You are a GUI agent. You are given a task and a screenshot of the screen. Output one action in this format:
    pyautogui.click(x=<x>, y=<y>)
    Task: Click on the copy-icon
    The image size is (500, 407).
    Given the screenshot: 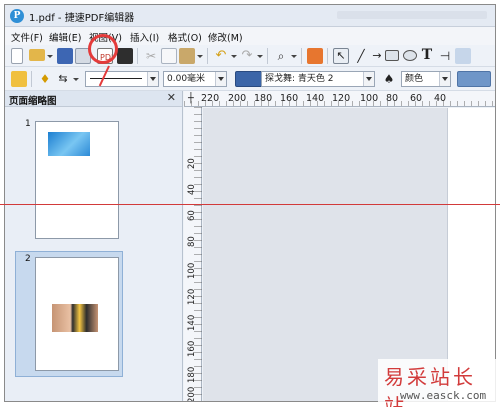 What is the action you would take?
    pyautogui.click(x=169, y=56)
    